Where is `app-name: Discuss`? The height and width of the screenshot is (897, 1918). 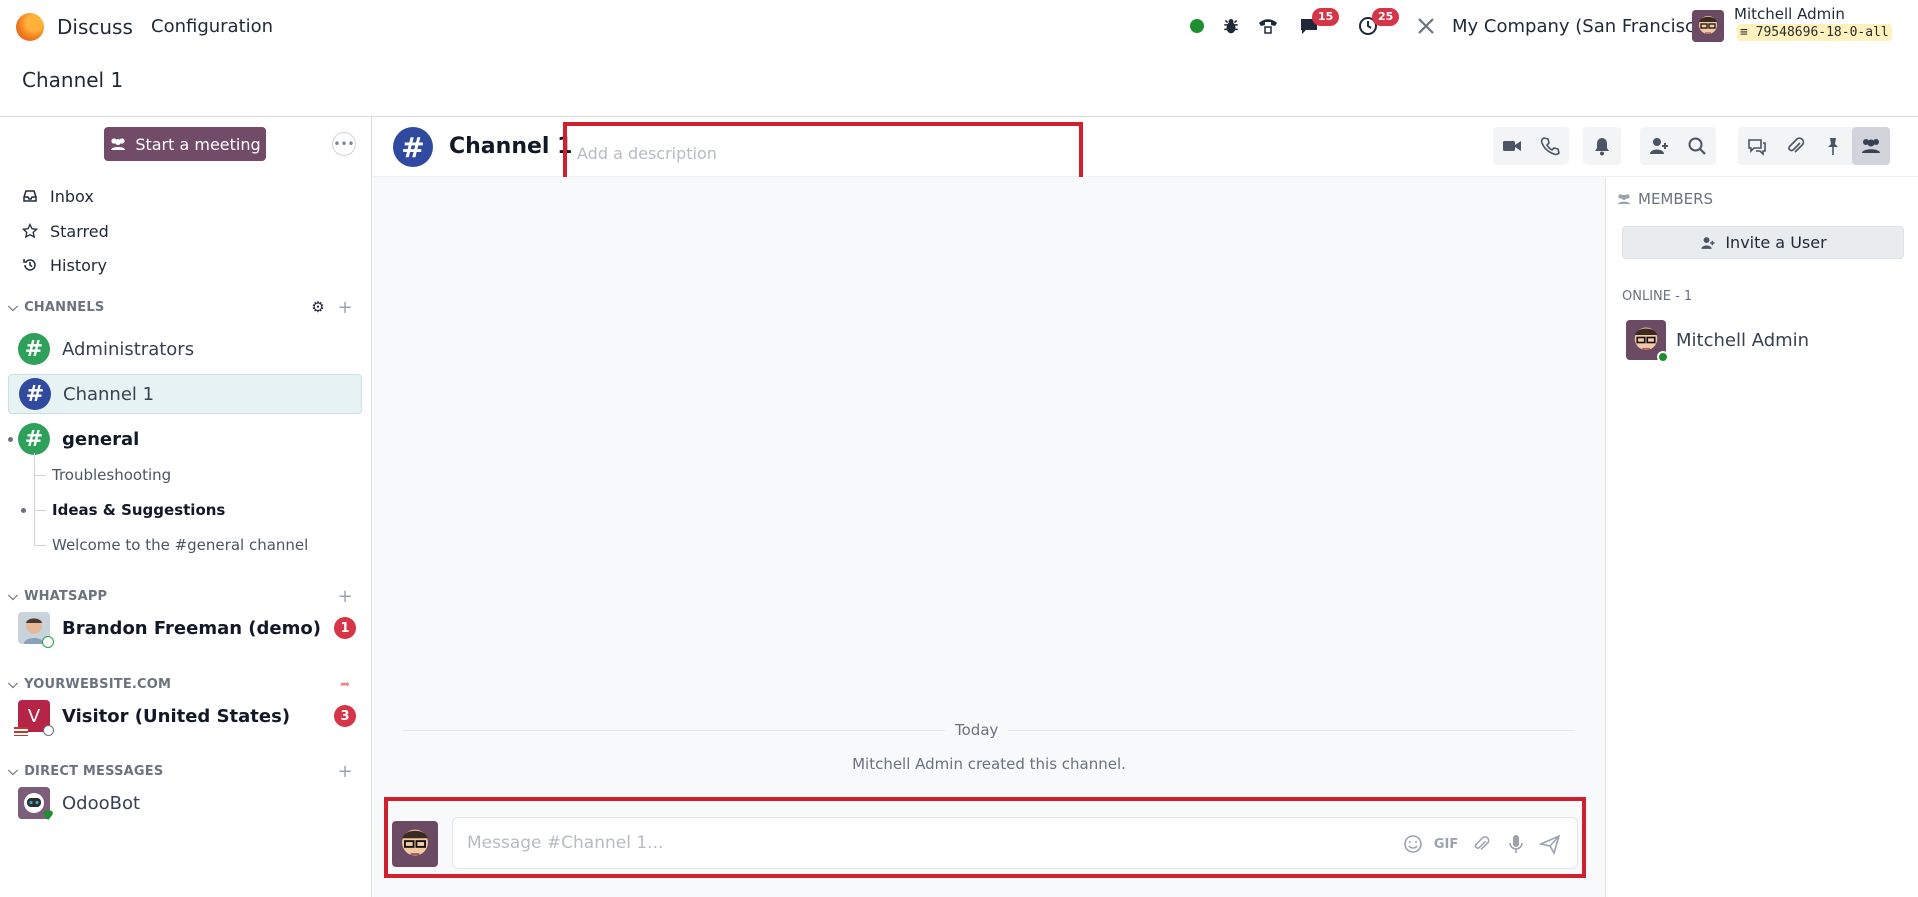 app-name: Discuss is located at coordinates (95, 27).